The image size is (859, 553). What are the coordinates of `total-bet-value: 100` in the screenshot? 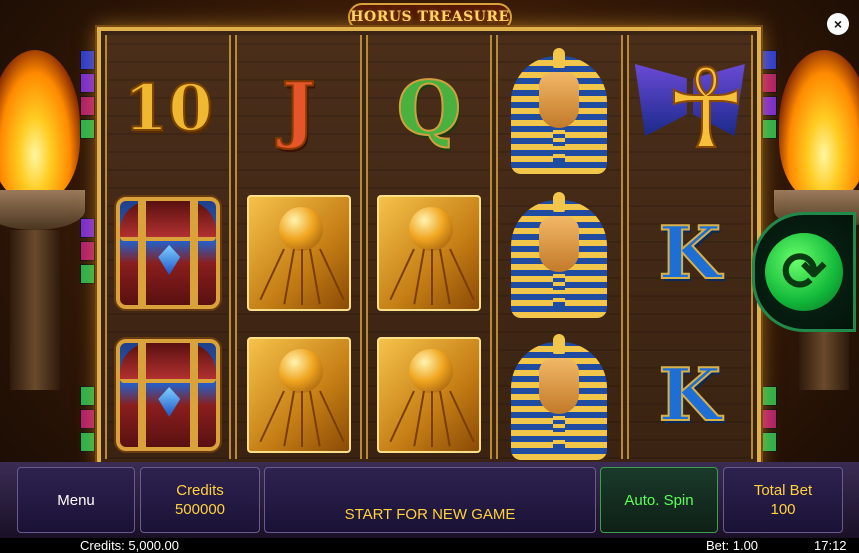 It's located at (783, 509).